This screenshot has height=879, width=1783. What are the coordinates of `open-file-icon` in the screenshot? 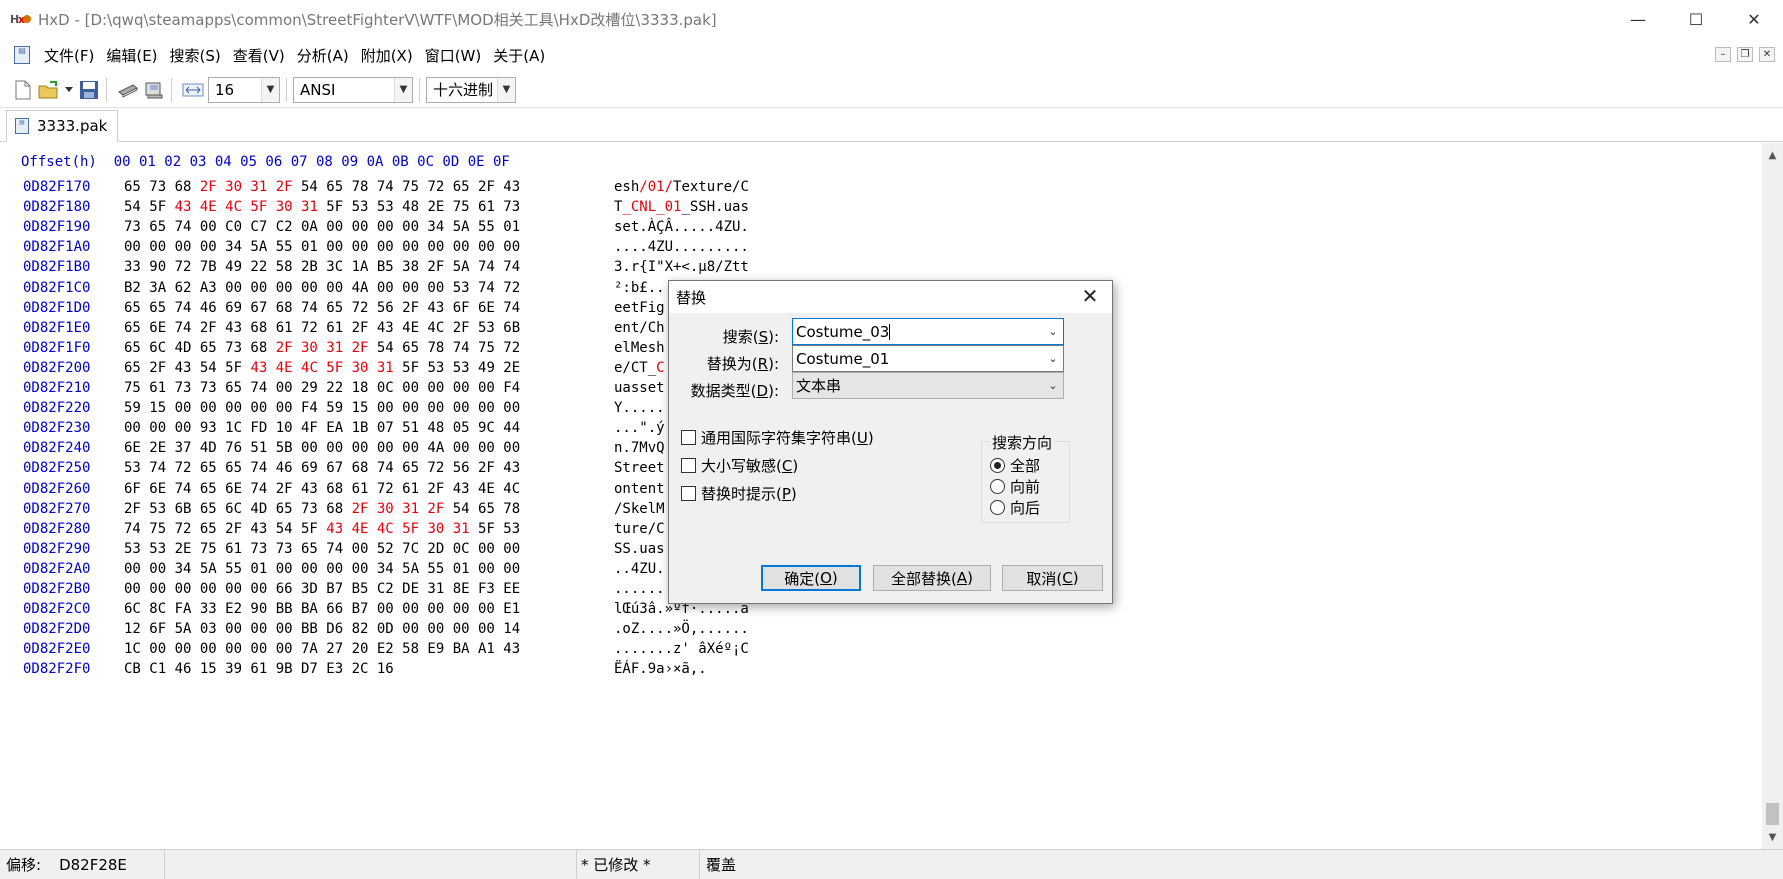 It's located at (49, 90).